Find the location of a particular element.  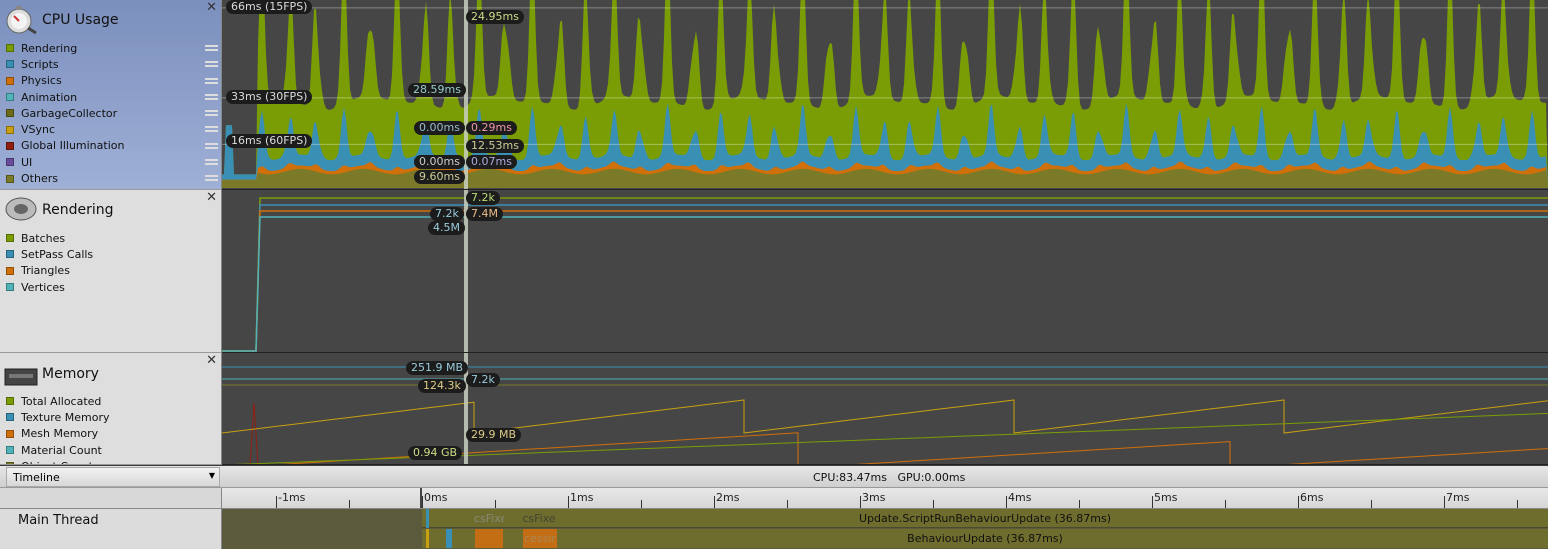

legend-item: VSync is located at coordinates (112, 129).